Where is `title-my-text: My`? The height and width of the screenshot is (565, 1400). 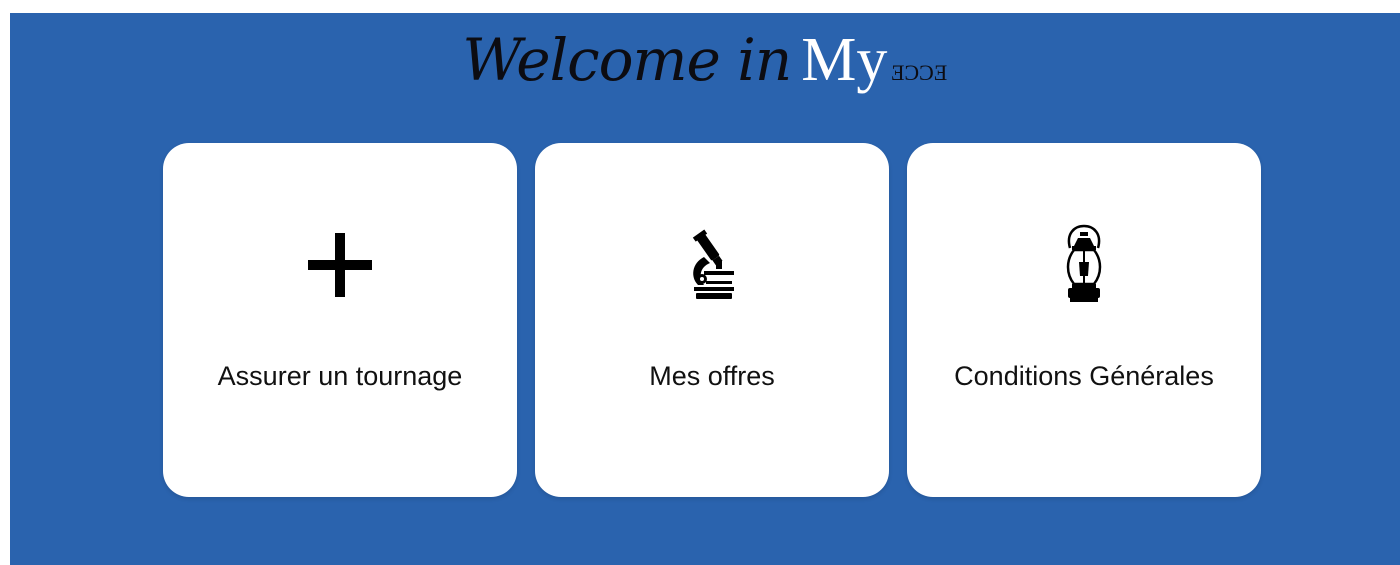 title-my-text: My is located at coordinates (844, 60).